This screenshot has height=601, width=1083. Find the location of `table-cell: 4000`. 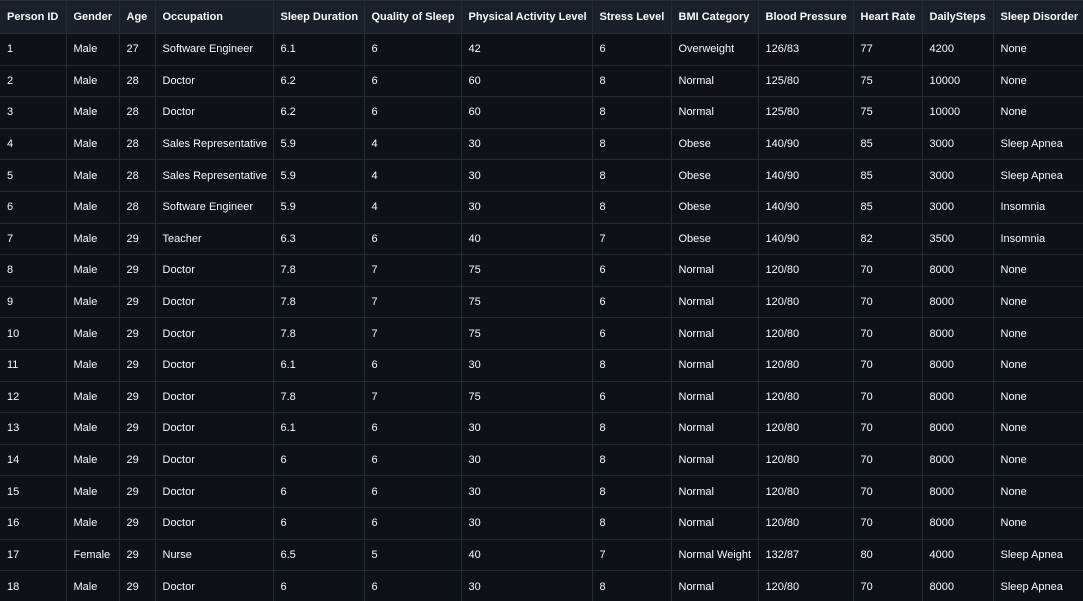

table-cell: 4000 is located at coordinates (957, 555).